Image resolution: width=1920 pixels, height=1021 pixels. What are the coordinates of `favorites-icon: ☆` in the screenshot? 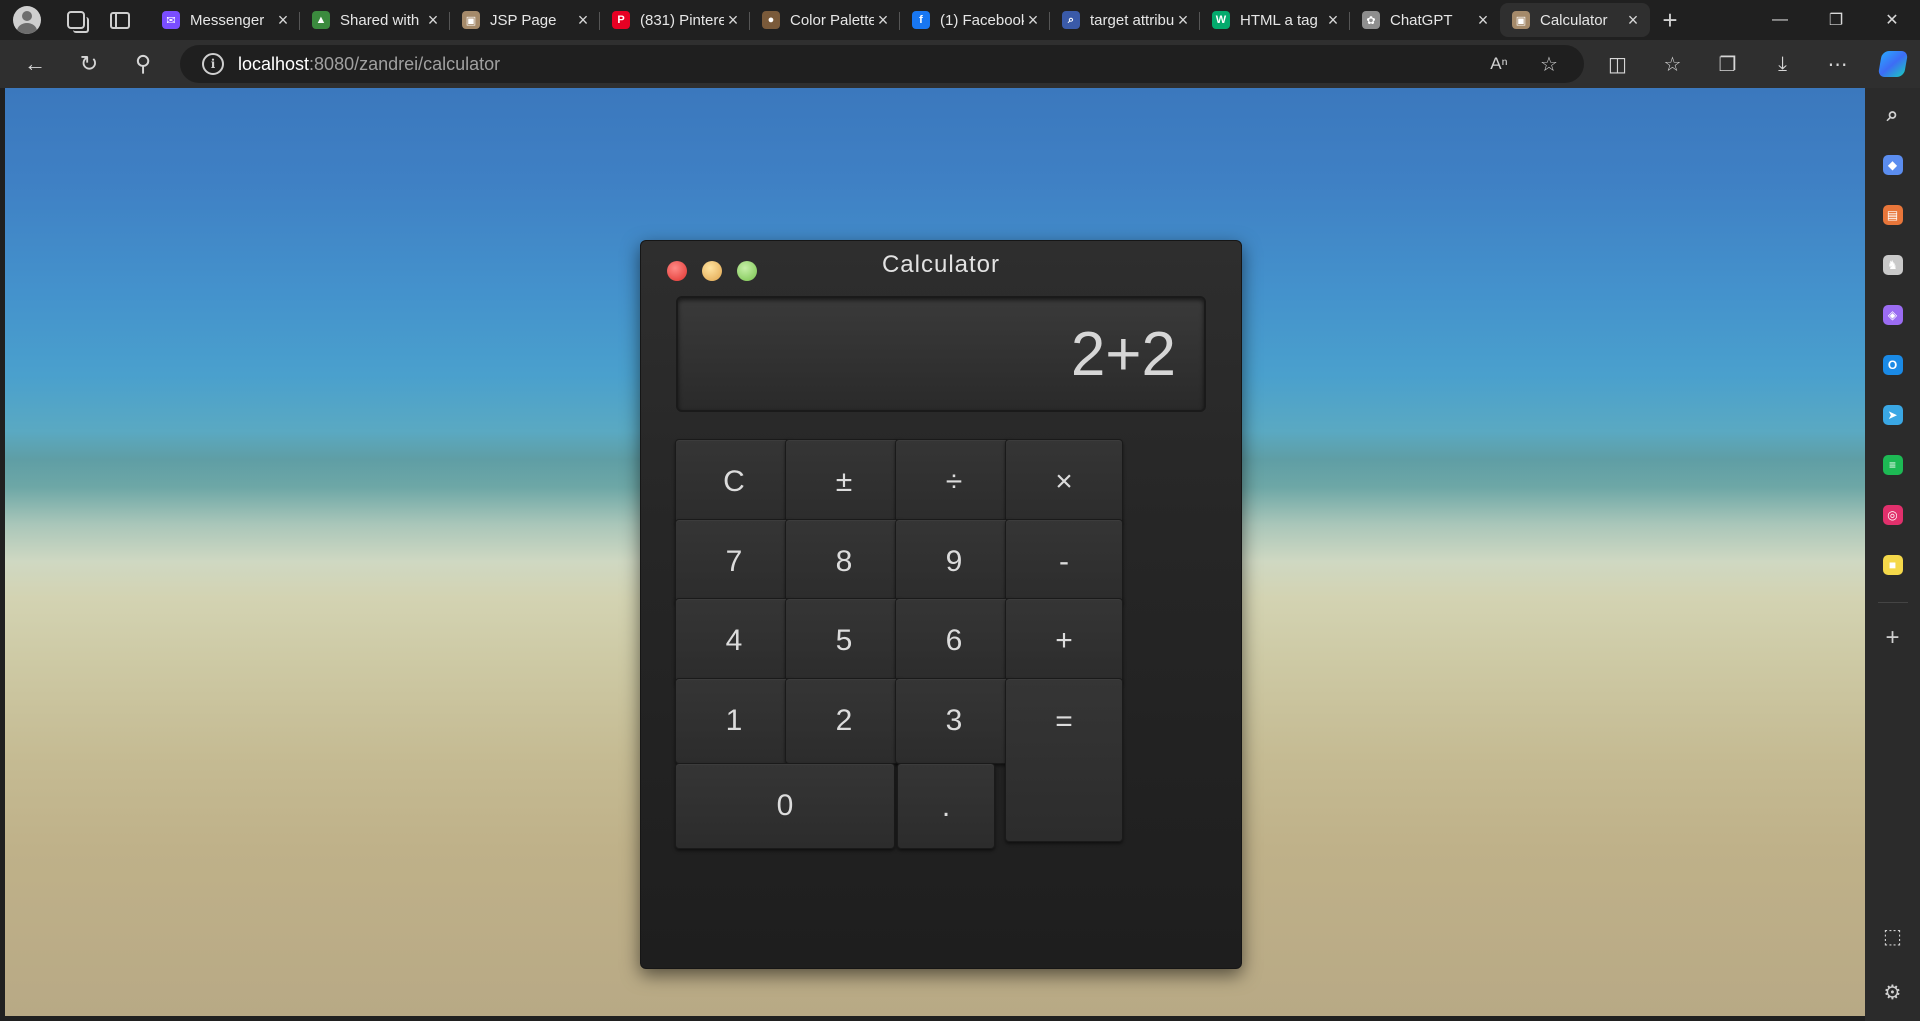 It's located at (1672, 64).